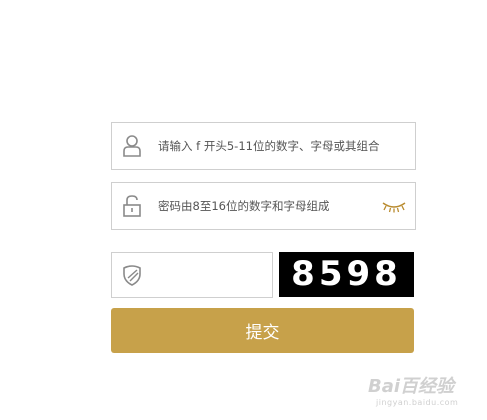 The image size is (487, 420). Describe the element at coordinates (244, 206) in the screenshot. I see `password-placeholder: 密码由8至16位的数字和字母组成` at that location.